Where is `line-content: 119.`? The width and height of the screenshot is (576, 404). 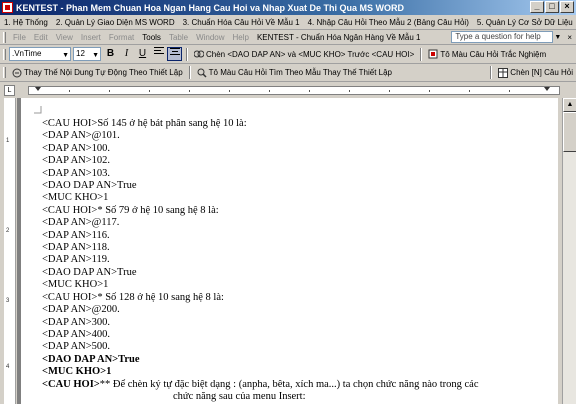
line-content: 119. is located at coordinates (100, 260).